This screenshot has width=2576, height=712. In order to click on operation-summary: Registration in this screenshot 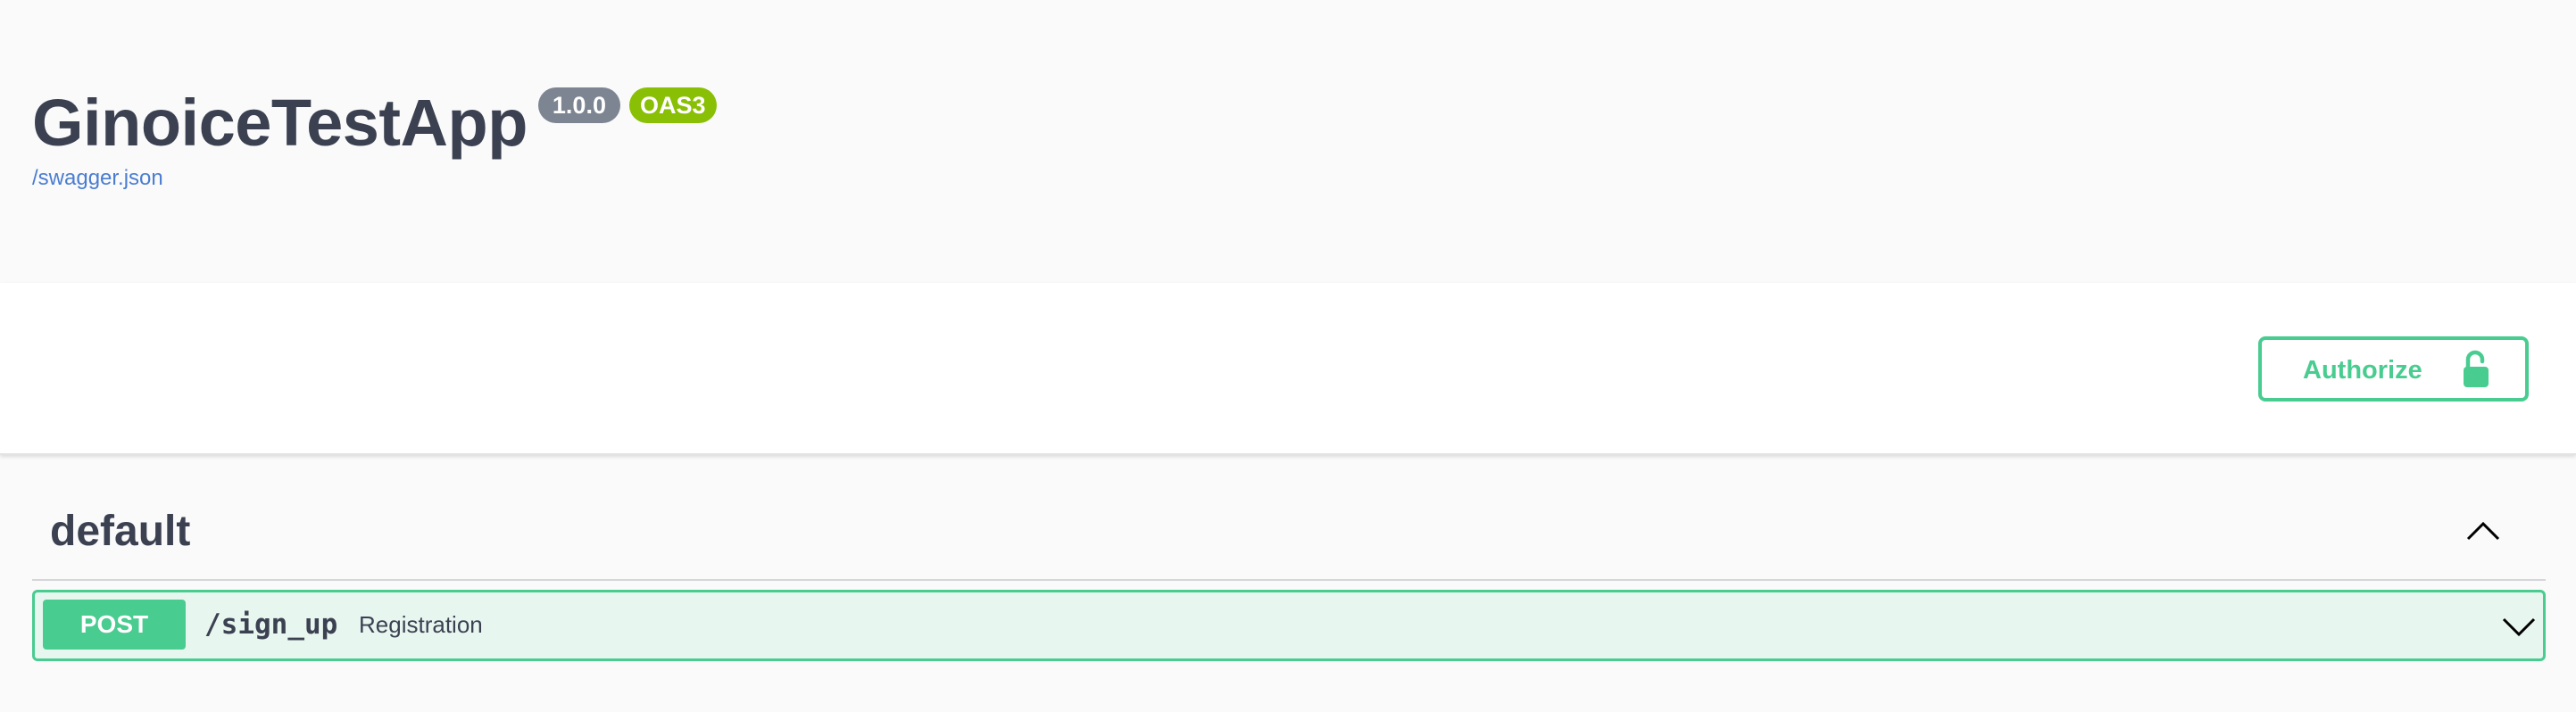, I will do `click(421, 624)`.